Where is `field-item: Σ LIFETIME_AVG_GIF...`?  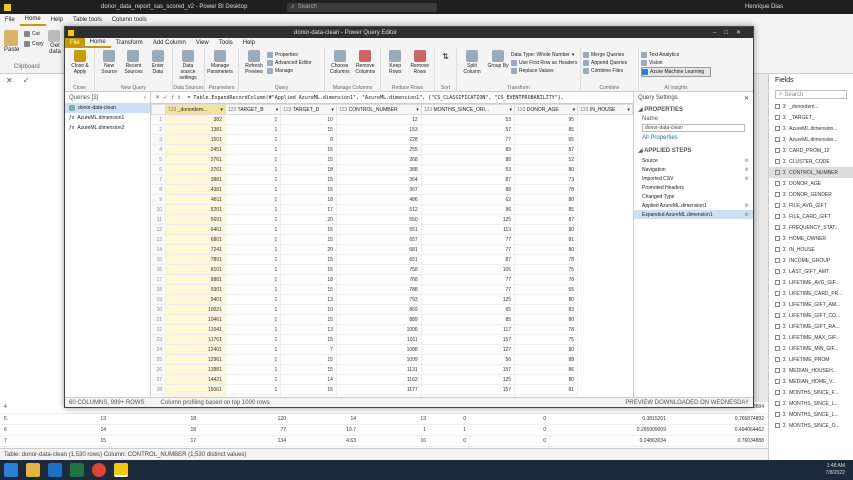
field-item: Σ LIFETIME_AVG_GIF... is located at coordinates (811, 282).